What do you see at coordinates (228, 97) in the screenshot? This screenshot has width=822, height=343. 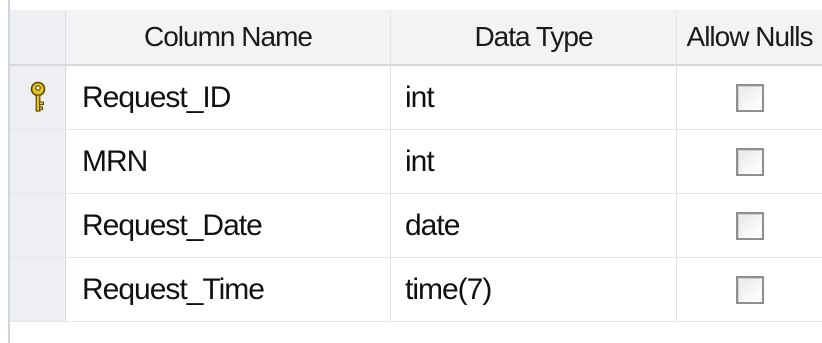 I see `column-name-cell: Request_ID` at bounding box center [228, 97].